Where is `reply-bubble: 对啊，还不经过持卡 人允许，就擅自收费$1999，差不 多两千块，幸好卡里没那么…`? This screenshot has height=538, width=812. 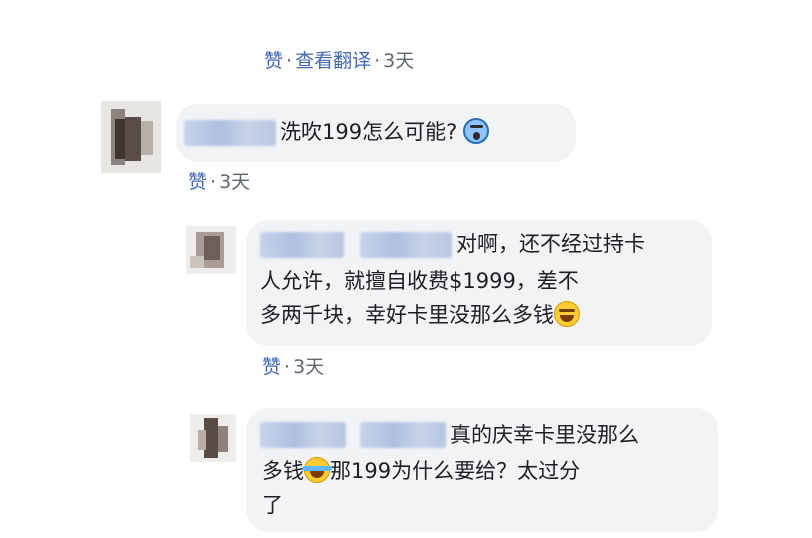
reply-bubble: 对啊，还不经过持卡 人允许，就擅自收费$1999，差不 多两千块，幸好卡里没那么… is located at coordinates (479, 283).